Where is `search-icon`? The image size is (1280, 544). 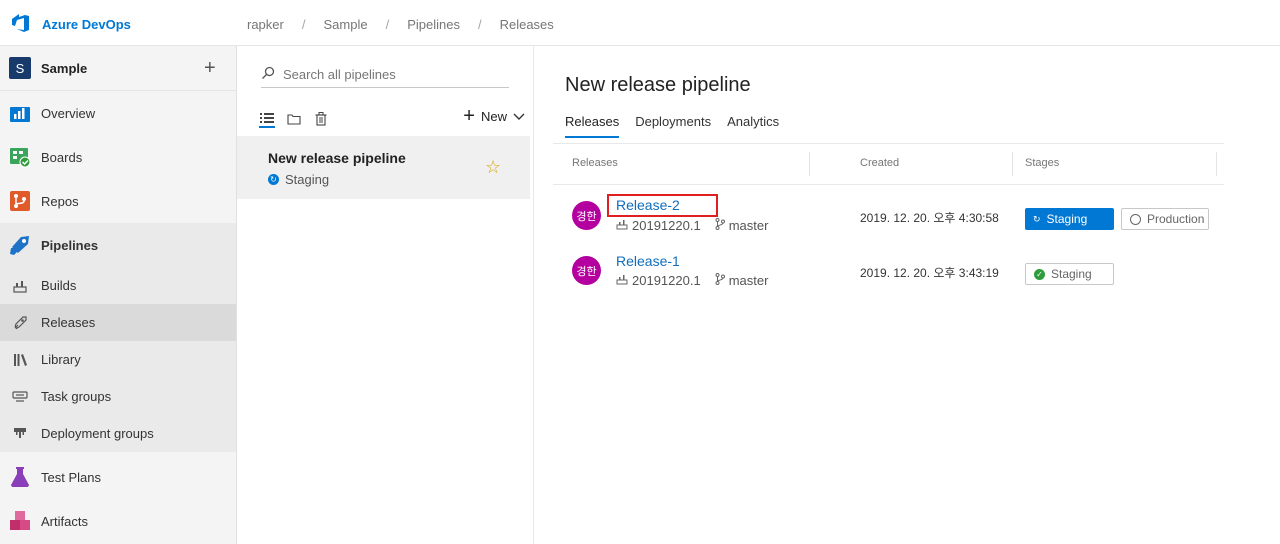 search-icon is located at coordinates (268, 74).